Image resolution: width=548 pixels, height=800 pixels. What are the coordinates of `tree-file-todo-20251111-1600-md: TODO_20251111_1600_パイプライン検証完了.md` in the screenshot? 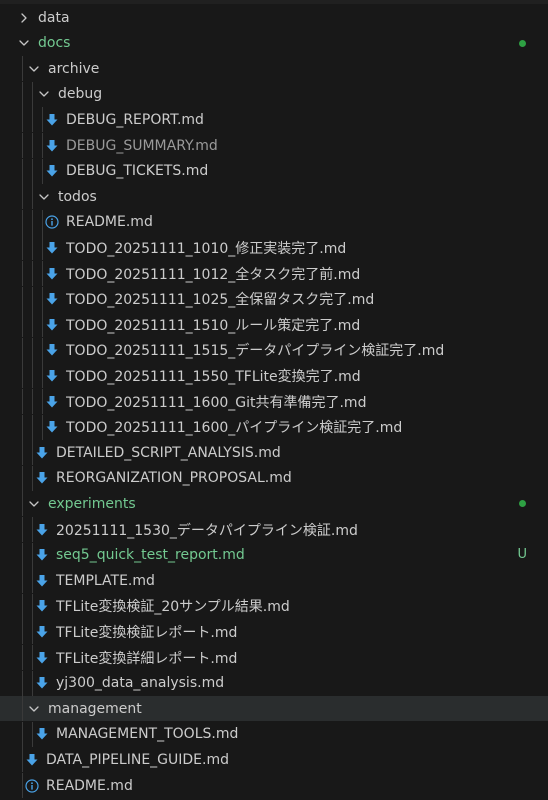 It's located at (274, 427).